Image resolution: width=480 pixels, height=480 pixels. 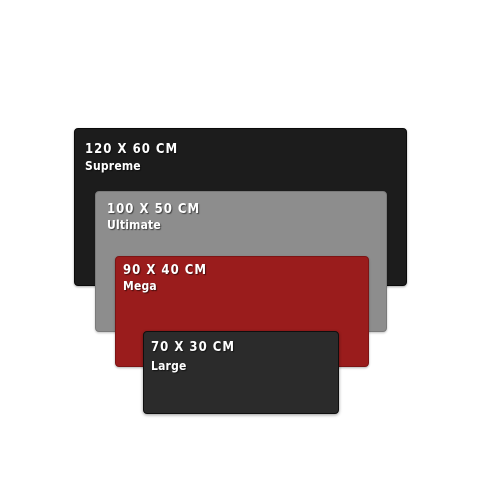 What do you see at coordinates (132, 149) in the screenshot?
I see `supreme-size-label: 120 X 60 CM` at bounding box center [132, 149].